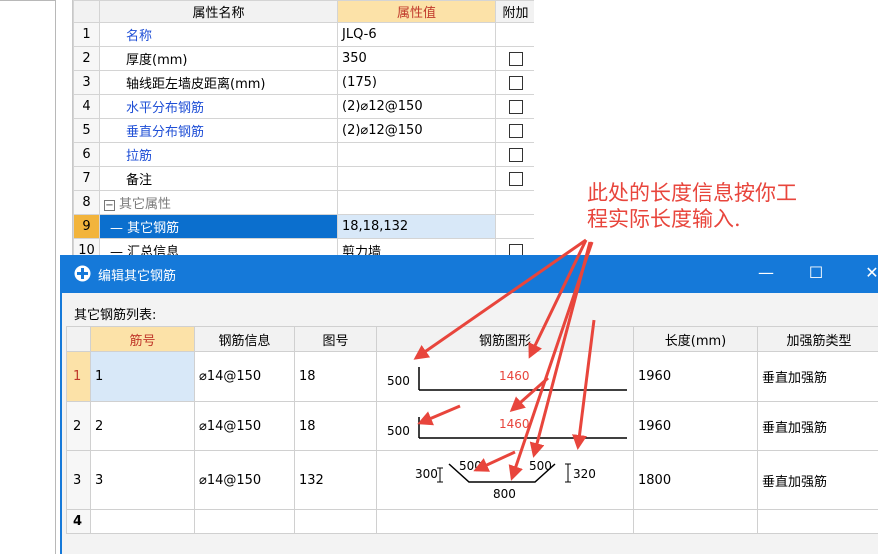 Image resolution: width=878 pixels, height=554 pixels. I want to click on property-name: 备注, so click(218, 178).